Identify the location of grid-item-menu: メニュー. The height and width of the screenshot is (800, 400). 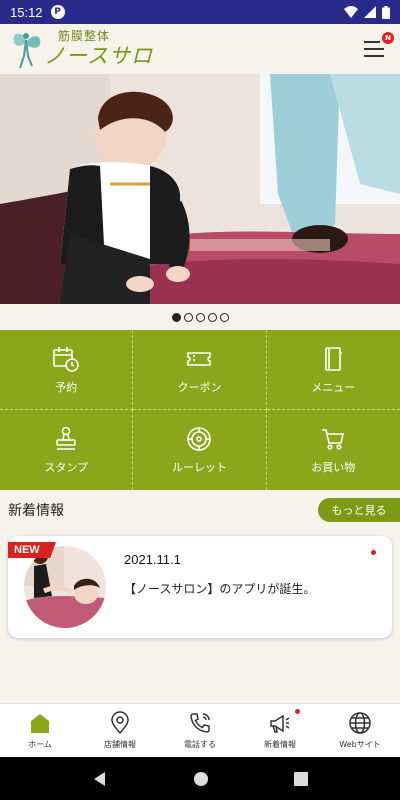
(333, 370).